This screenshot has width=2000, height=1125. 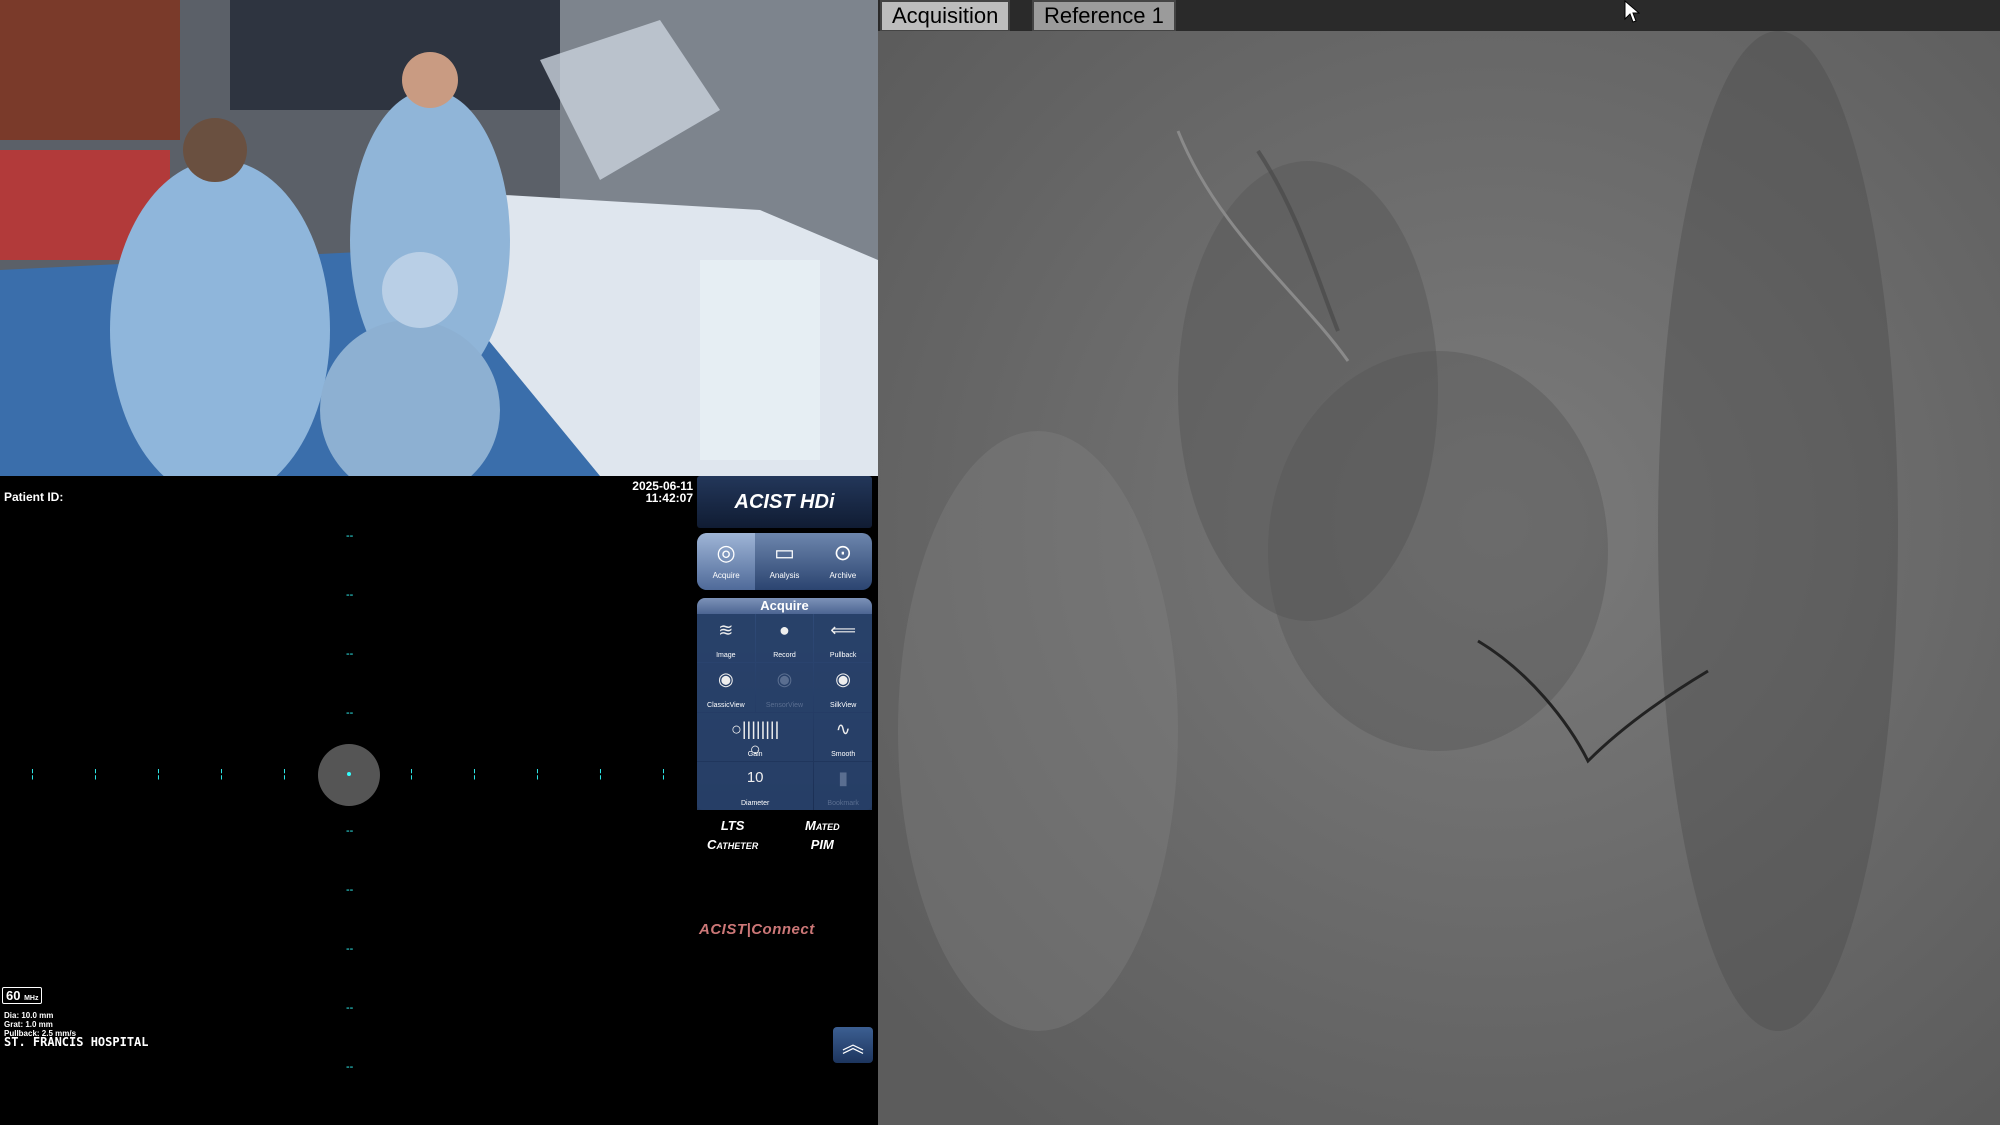 I want to click on pullback-arrow-icon: ⟸, so click(x=843, y=630).